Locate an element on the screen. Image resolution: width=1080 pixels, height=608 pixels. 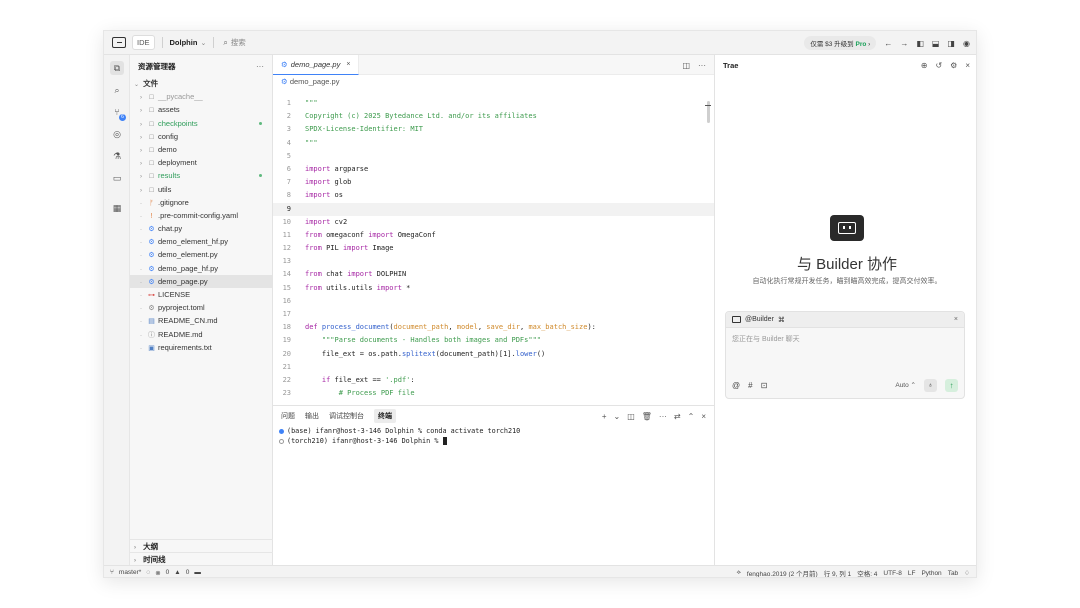
toggle-panel-icon: ⬓ is located at coordinates (936, 43).